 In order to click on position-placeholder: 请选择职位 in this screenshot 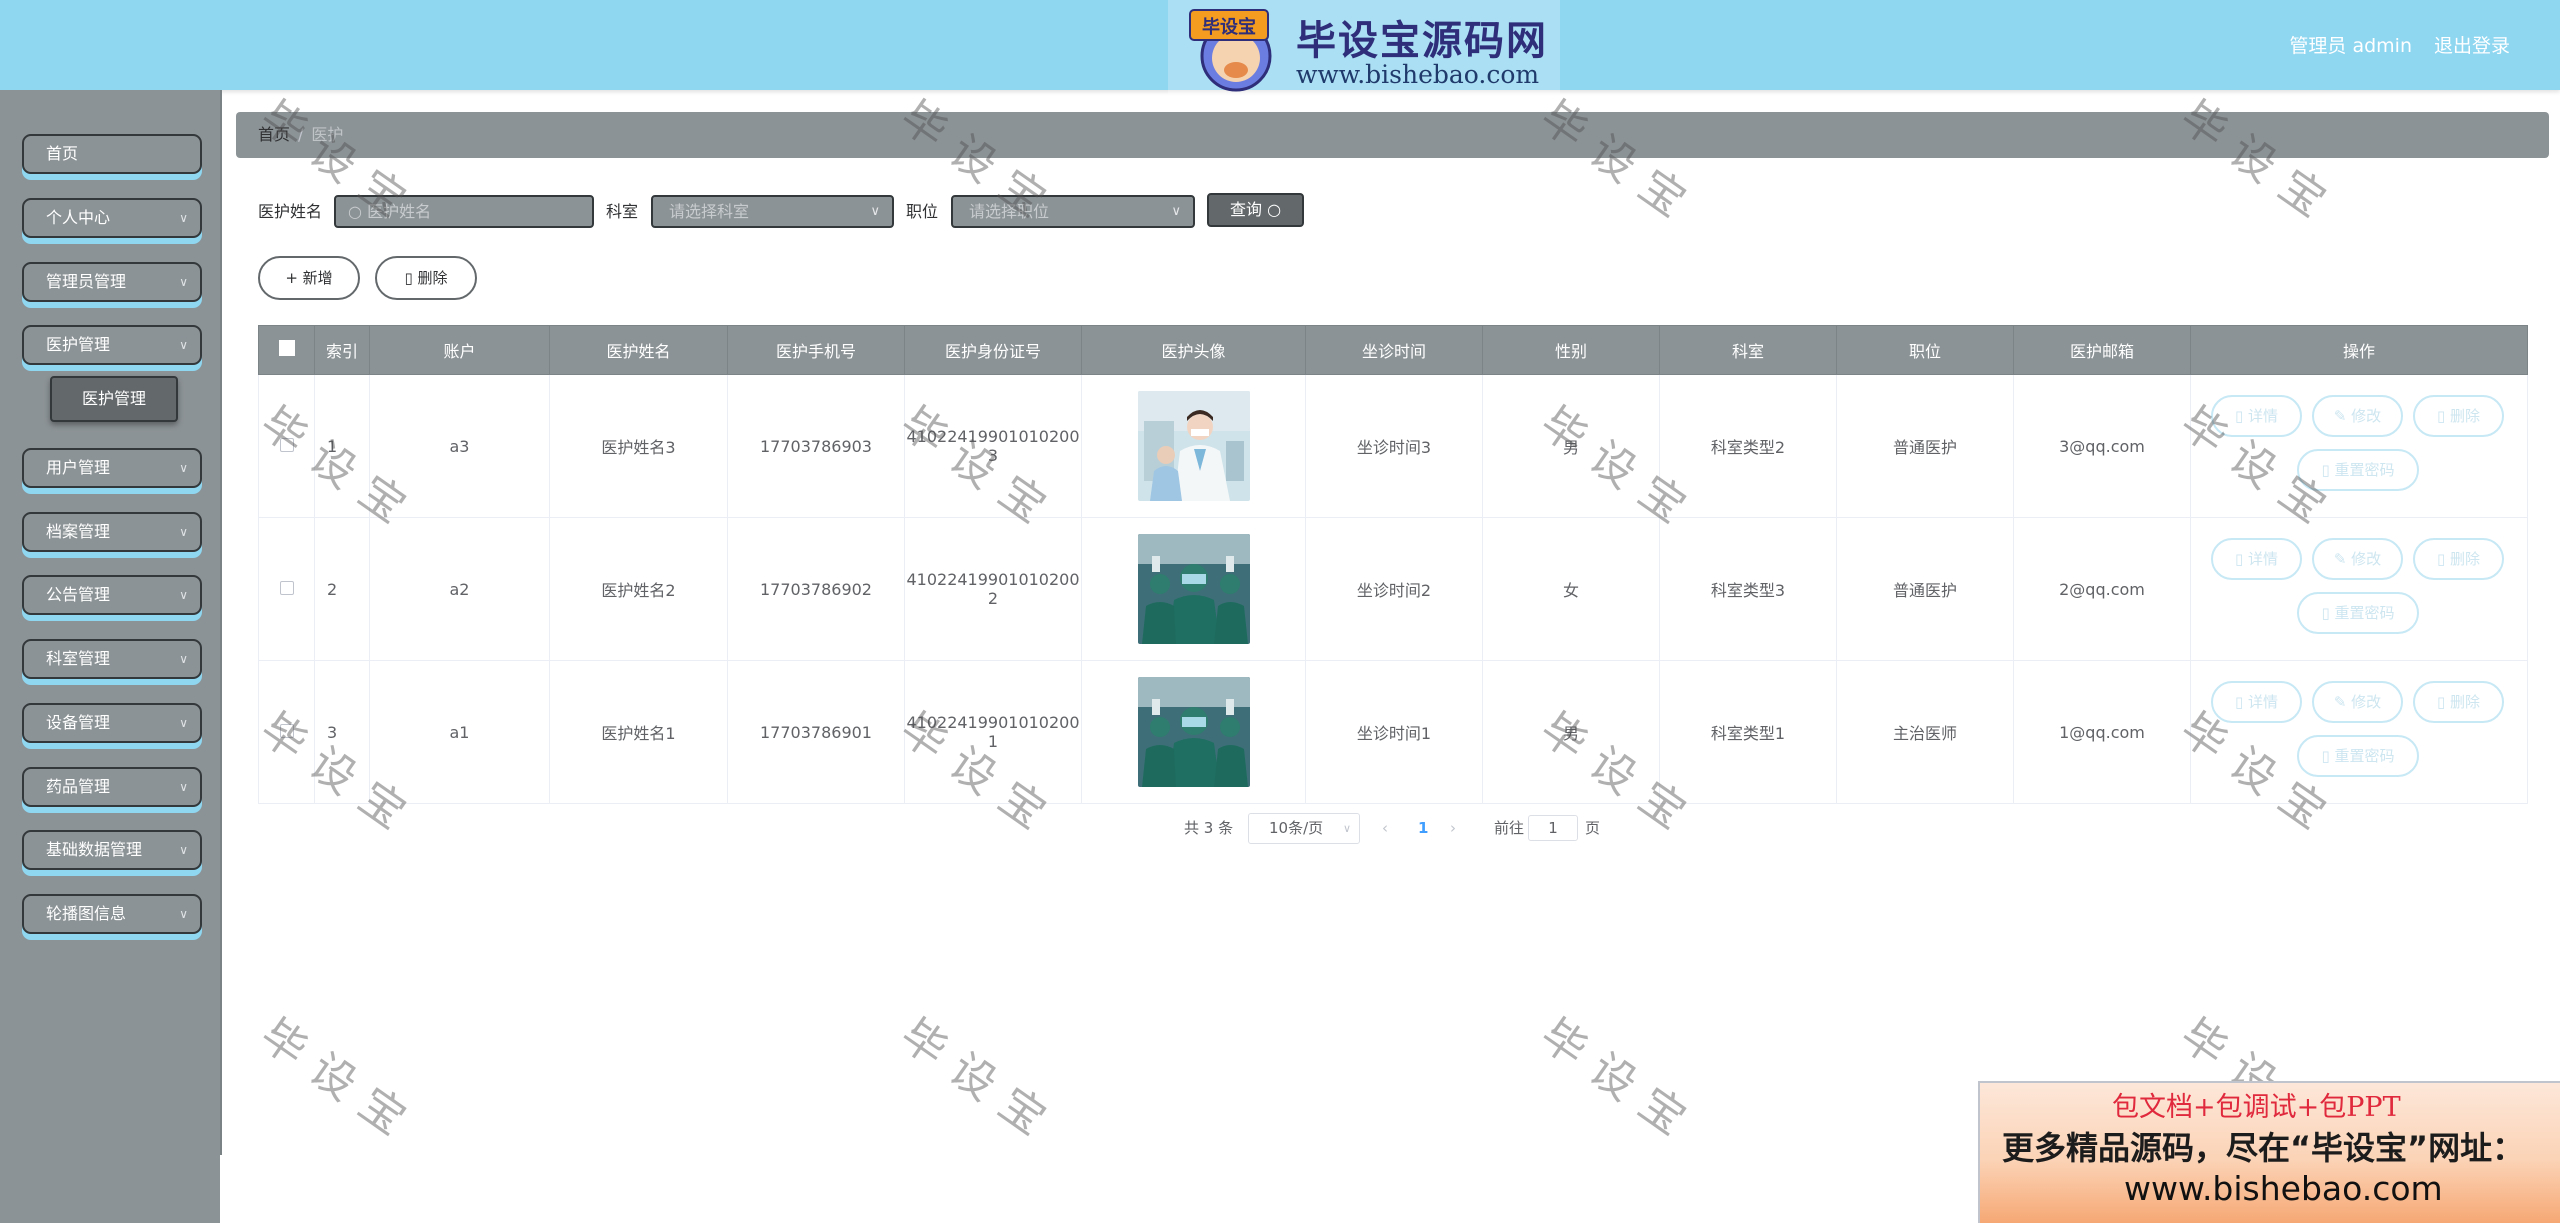, I will do `click(1009, 211)`.